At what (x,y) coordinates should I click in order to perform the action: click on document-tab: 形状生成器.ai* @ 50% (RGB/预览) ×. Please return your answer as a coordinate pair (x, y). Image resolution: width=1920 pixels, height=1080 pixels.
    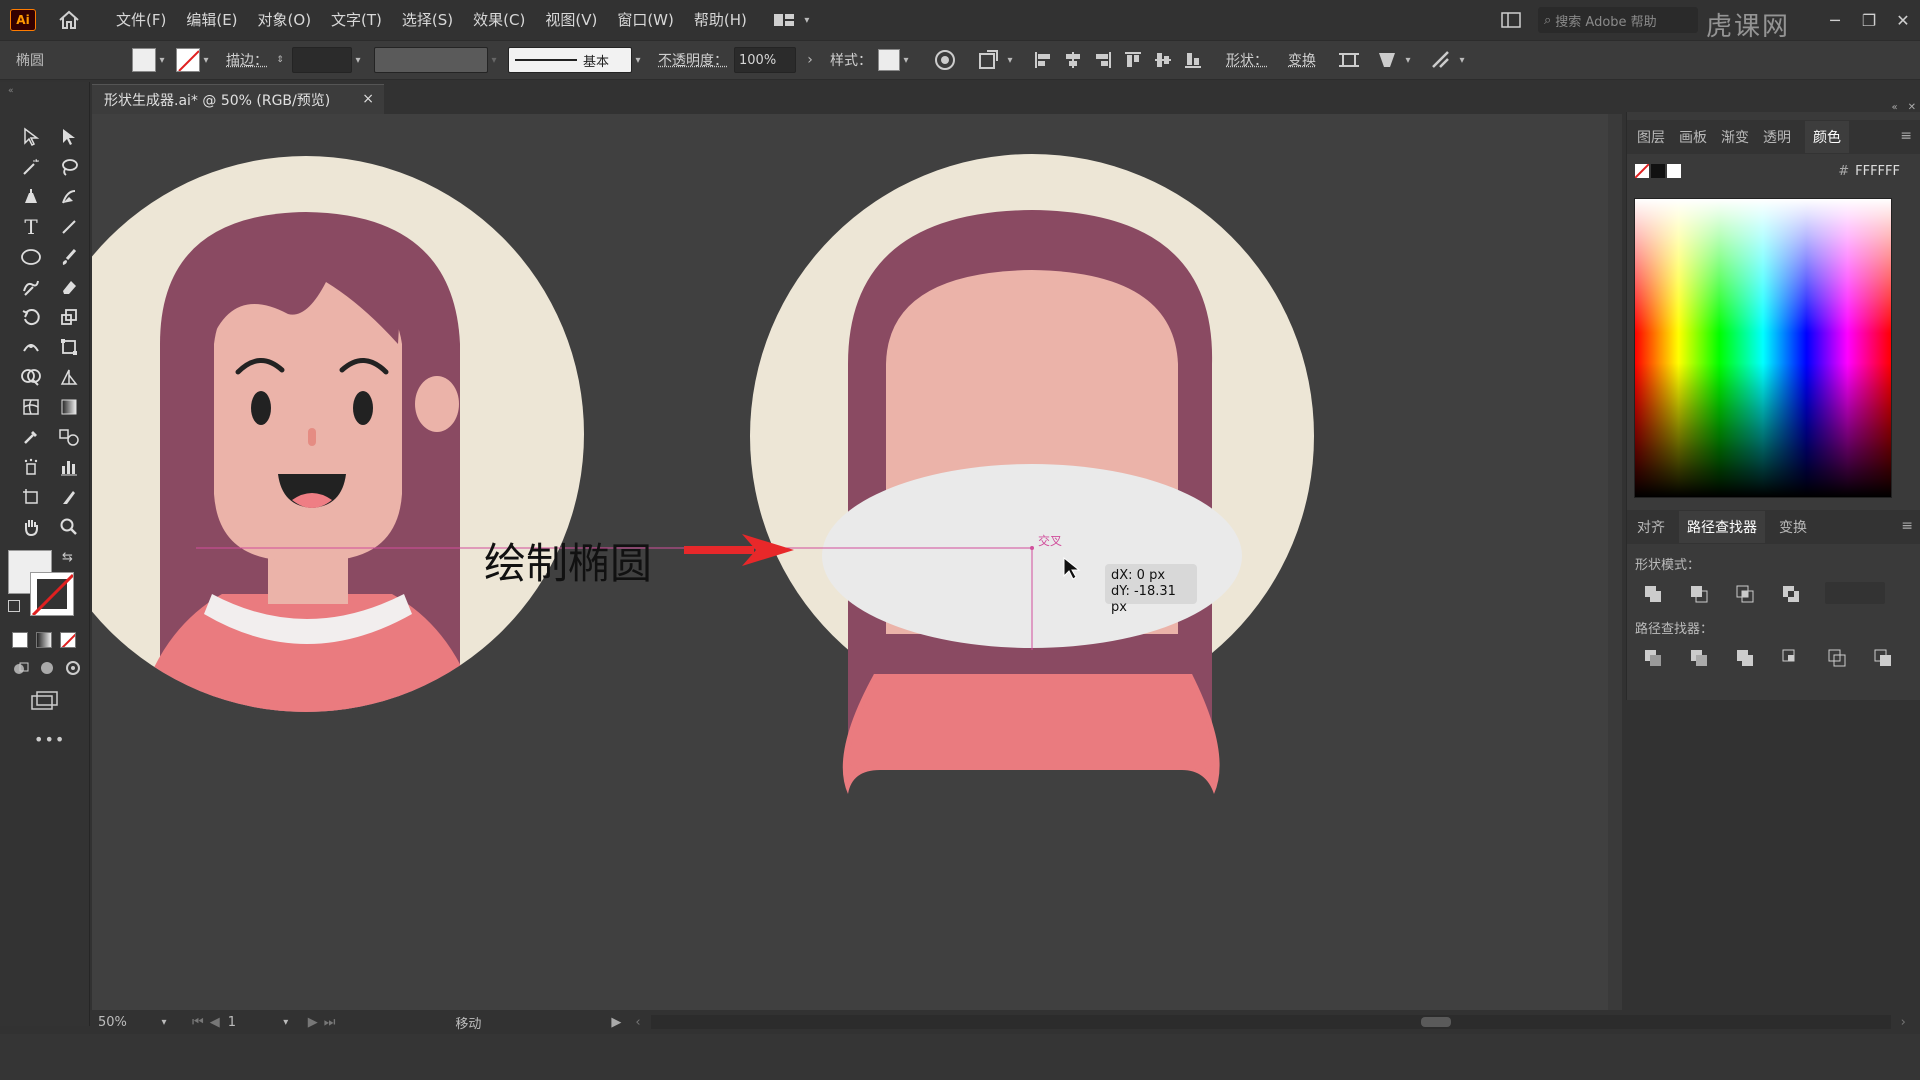
    Looking at the image, I should click on (238, 99).